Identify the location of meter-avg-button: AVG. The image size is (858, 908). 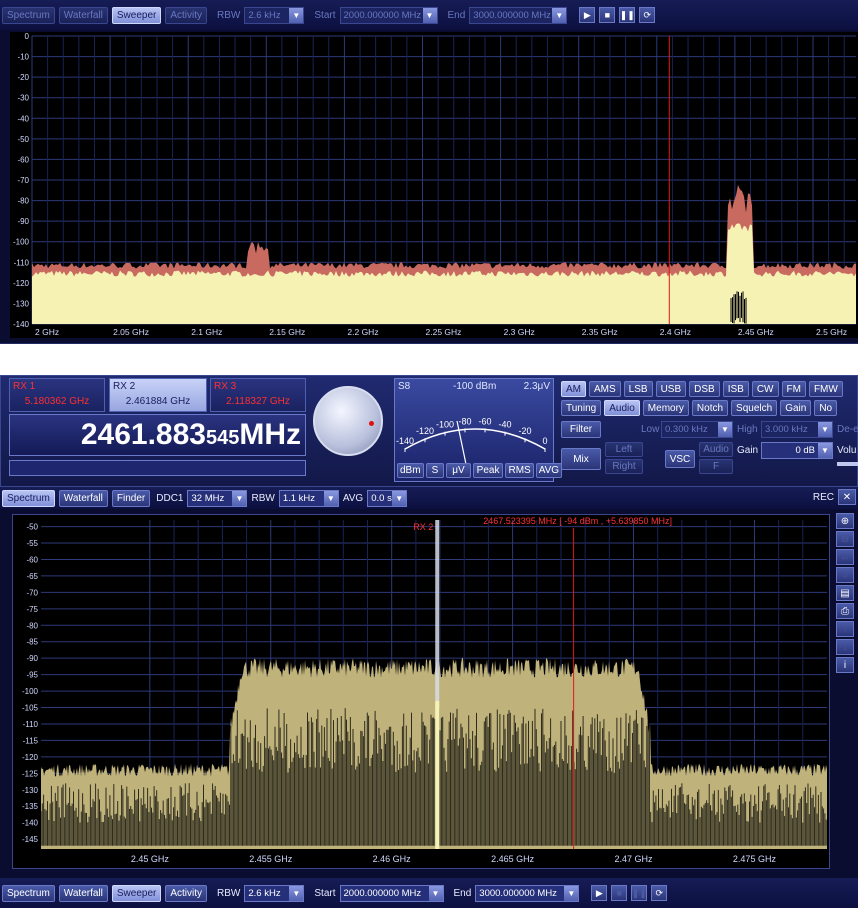
(549, 470).